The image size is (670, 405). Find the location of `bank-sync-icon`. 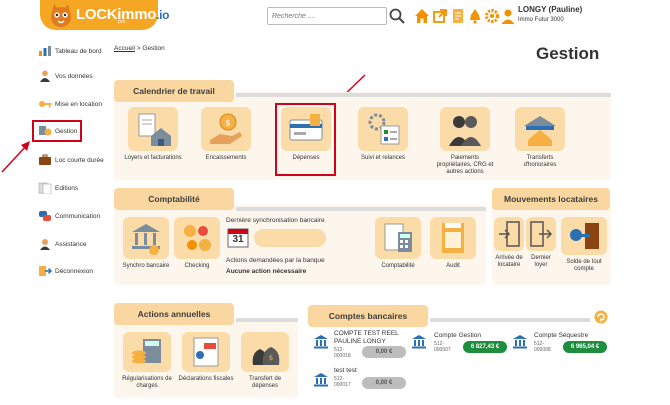

bank-sync-icon is located at coordinates (146, 239).